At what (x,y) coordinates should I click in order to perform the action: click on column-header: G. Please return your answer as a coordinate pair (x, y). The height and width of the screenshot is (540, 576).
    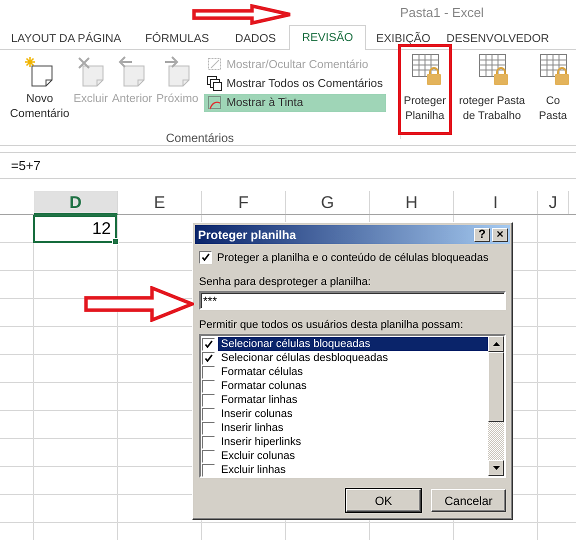
    Looking at the image, I should click on (328, 202).